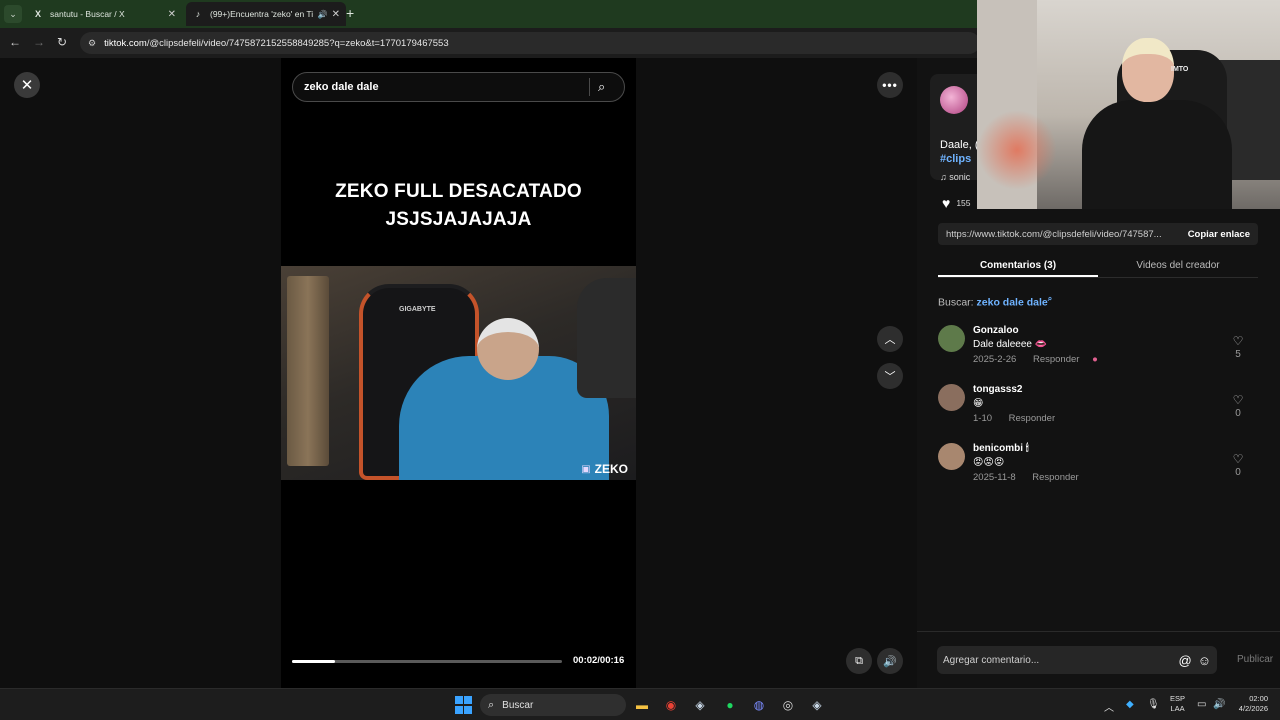 This screenshot has width=1280, height=720. What do you see at coordinates (586, 469) in the screenshot?
I see `twitch-icon: ▣` at bounding box center [586, 469].